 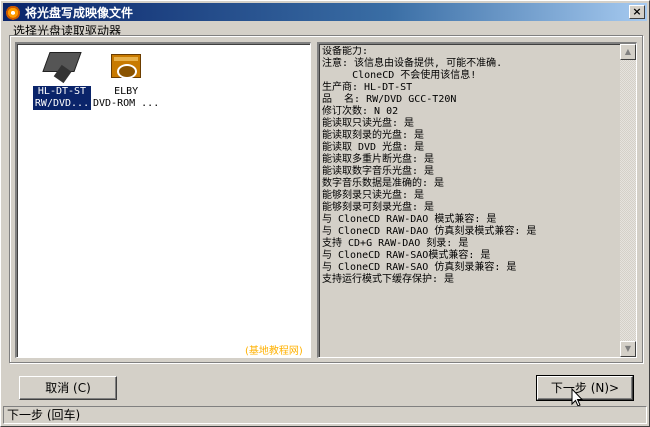 I want to click on info-line: 能读取刻录的光盘: 是, so click(x=373, y=135).